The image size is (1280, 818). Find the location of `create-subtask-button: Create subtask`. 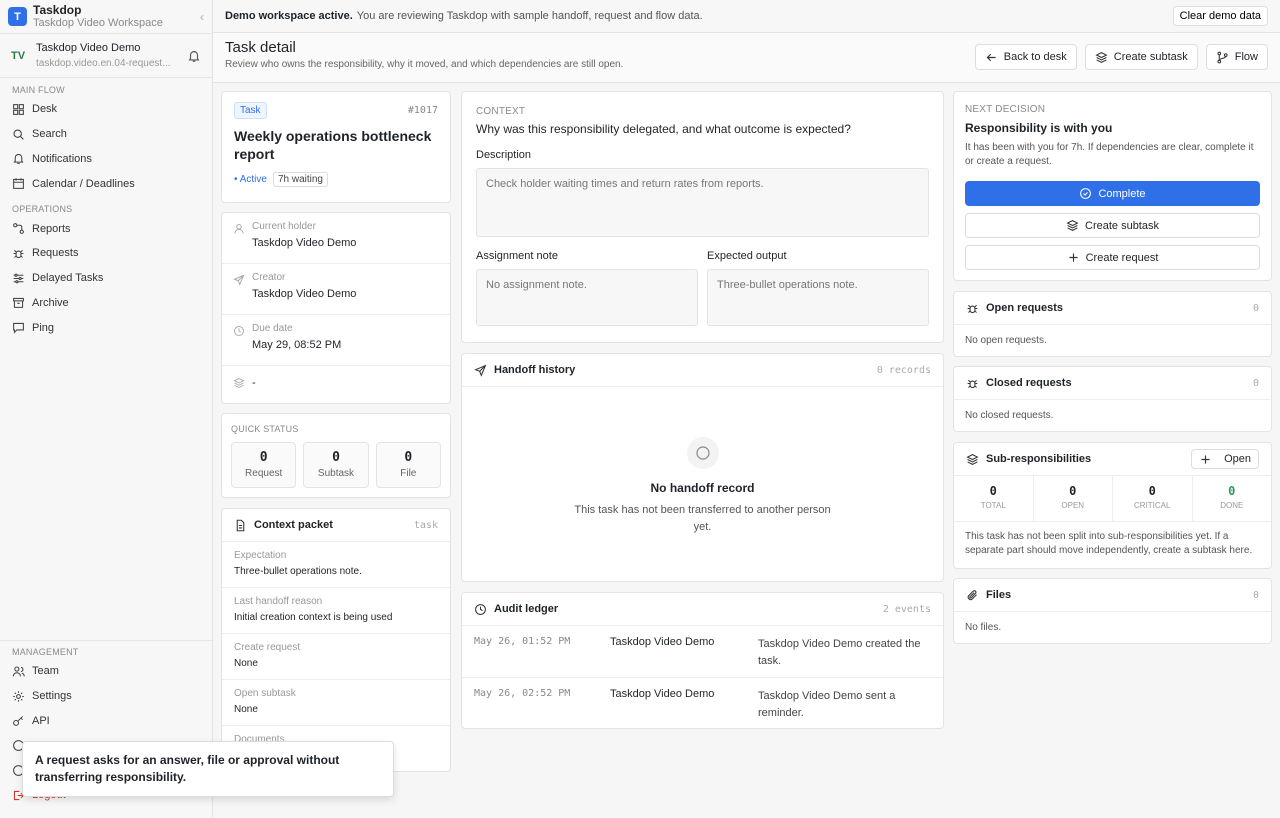

create-subtask-button: Create subtask is located at coordinates (1112, 225).